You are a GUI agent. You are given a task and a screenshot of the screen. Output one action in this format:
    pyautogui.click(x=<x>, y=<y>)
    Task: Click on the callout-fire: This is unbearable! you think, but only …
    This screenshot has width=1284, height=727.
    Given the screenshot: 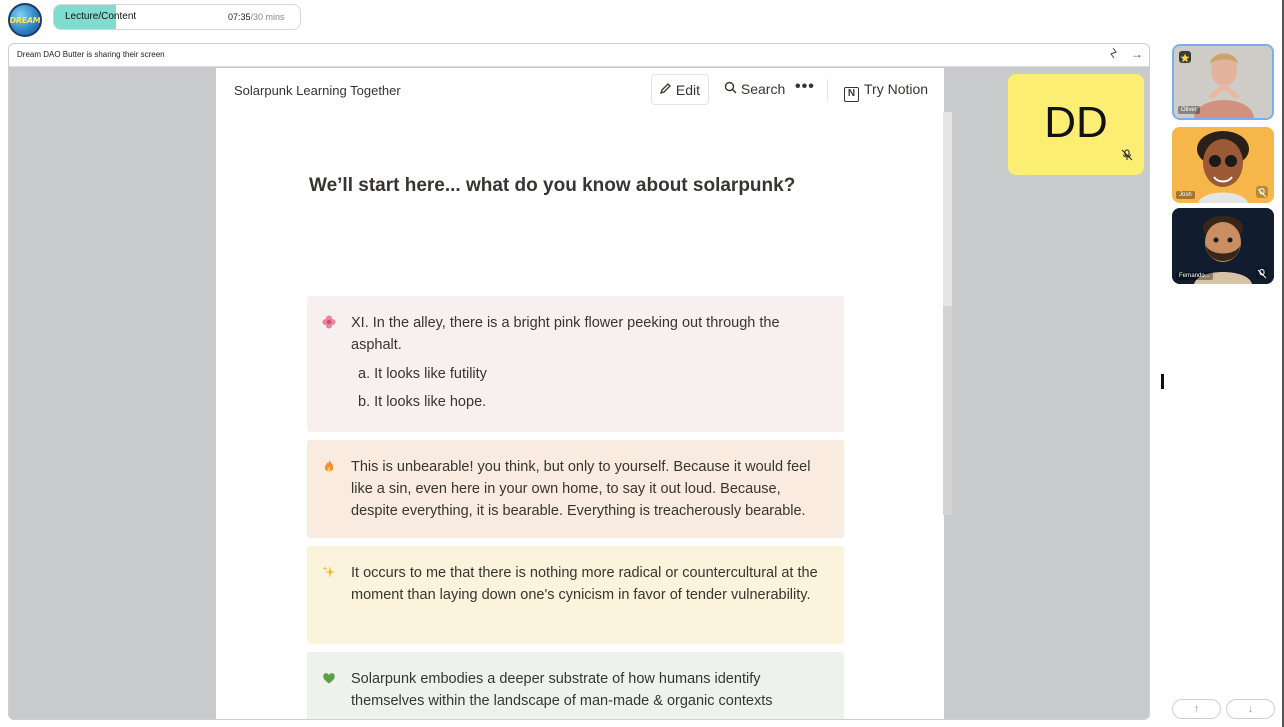 What is the action you would take?
    pyautogui.click(x=575, y=489)
    